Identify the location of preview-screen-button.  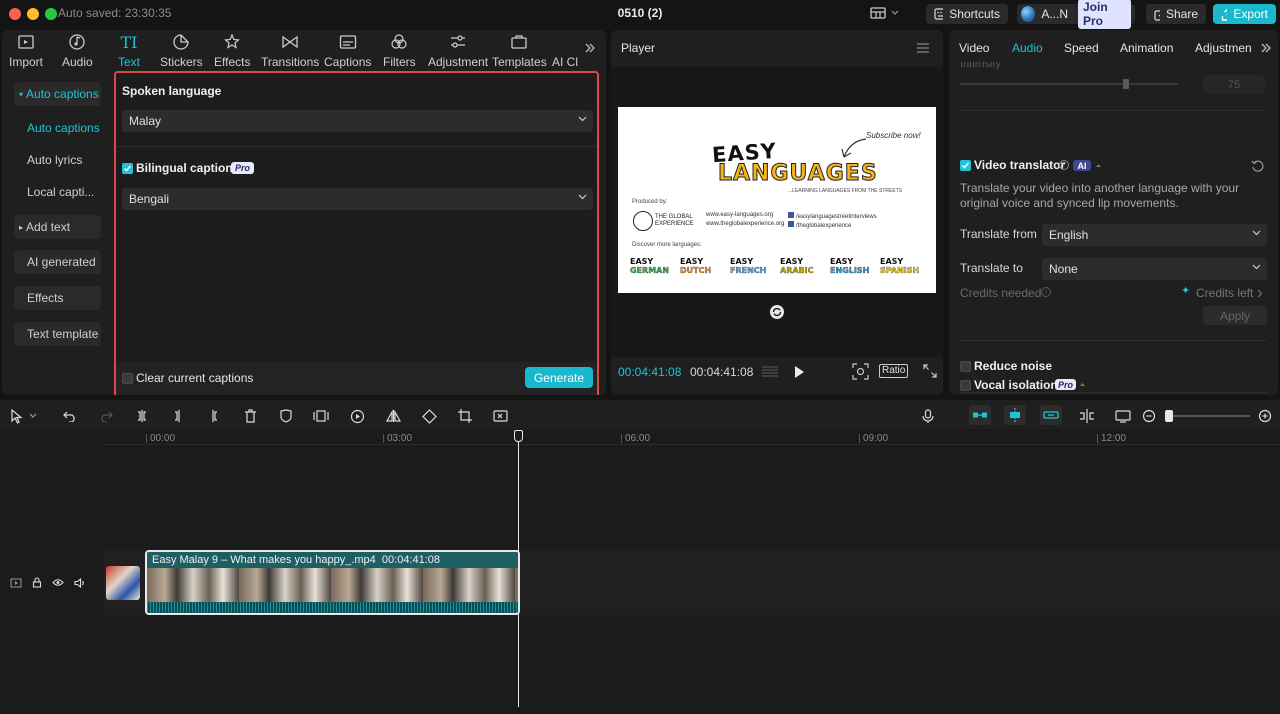
(1123, 416).